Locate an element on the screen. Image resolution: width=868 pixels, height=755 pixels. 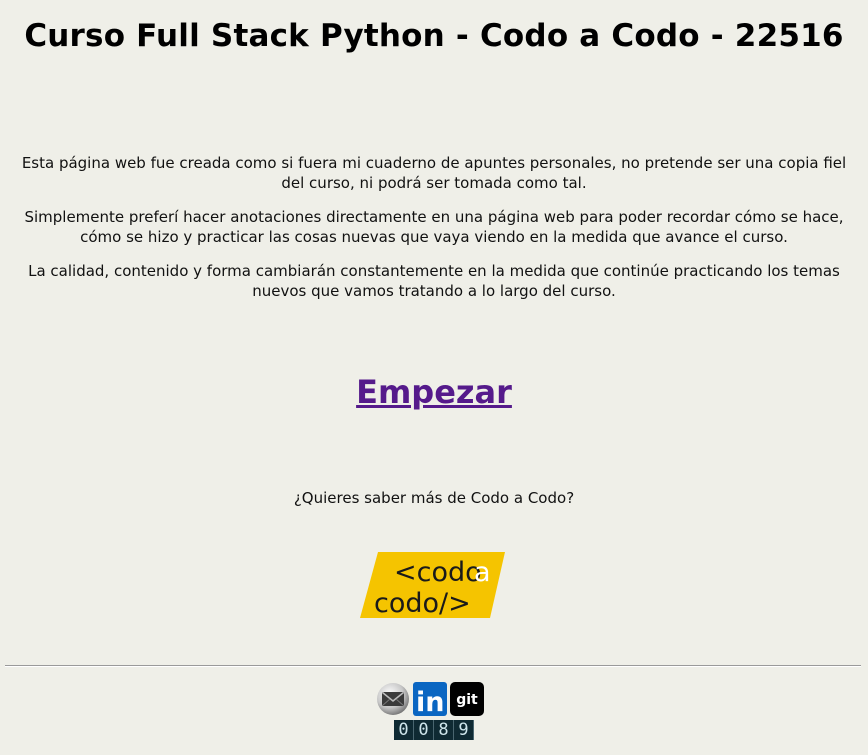
start-link-container: Empezar is located at coordinates (434, 392).